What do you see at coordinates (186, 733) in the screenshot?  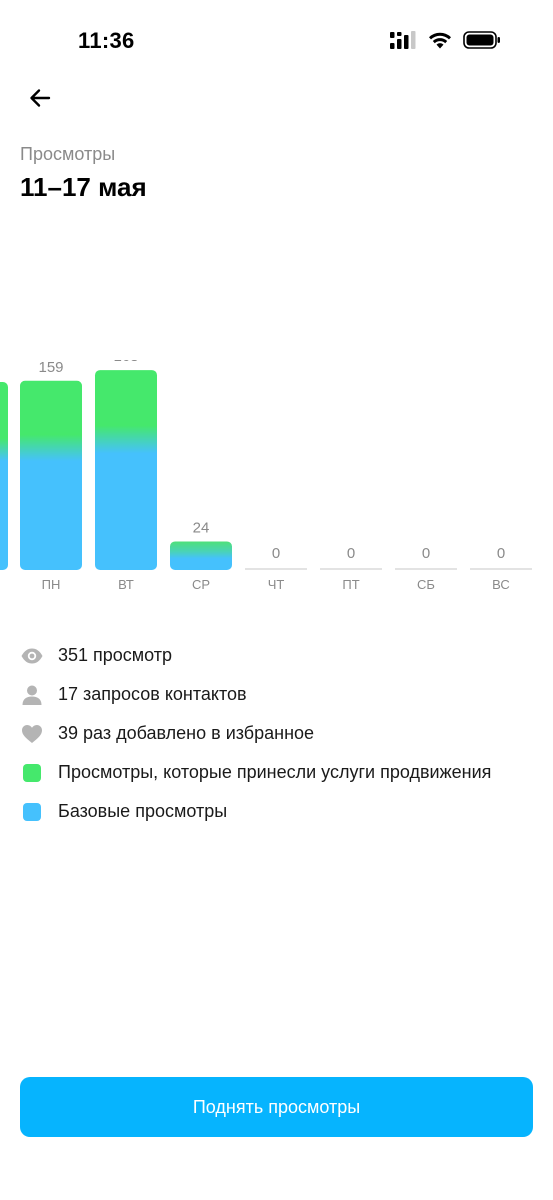 I see `legend-favorites-label: 39 раз добавлено в избранное` at bounding box center [186, 733].